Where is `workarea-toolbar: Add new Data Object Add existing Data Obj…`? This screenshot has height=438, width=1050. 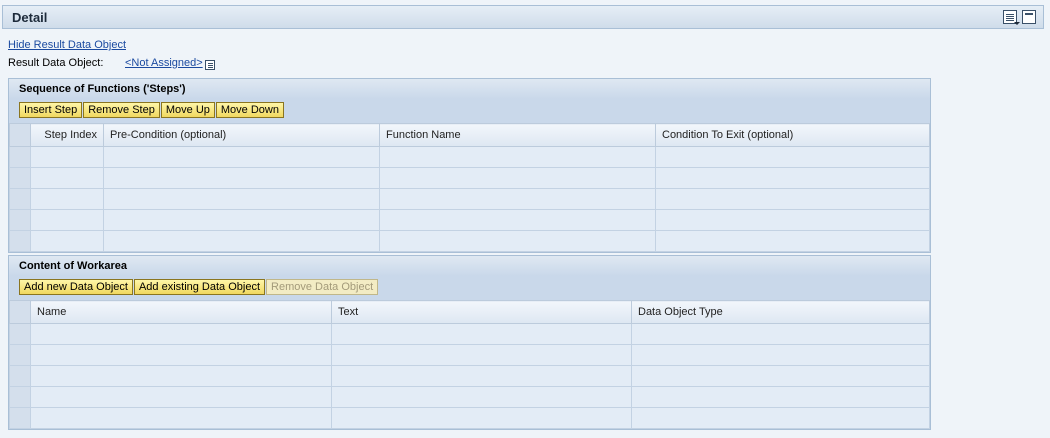
workarea-toolbar: Add new Data Object Add existing Data Obj… is located at coordinates (469, 288).